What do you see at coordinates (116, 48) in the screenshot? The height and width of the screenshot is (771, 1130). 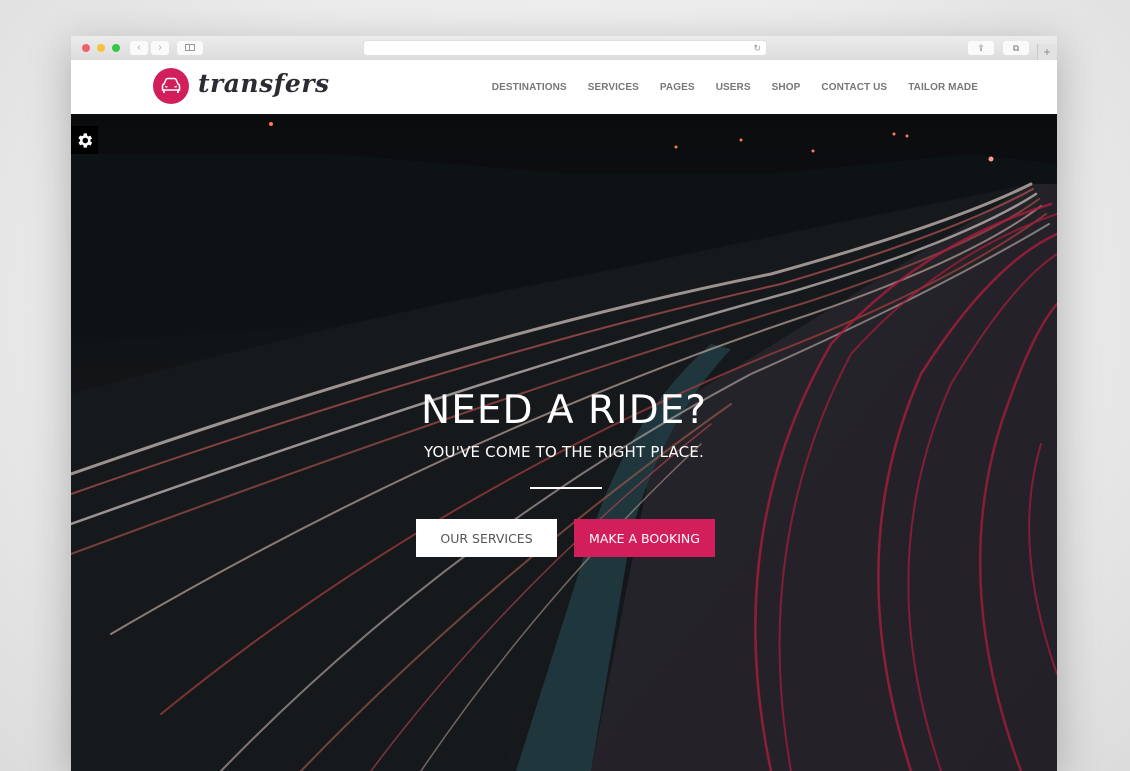 I see `maximize-window-button` at bounding box center [116, 48].